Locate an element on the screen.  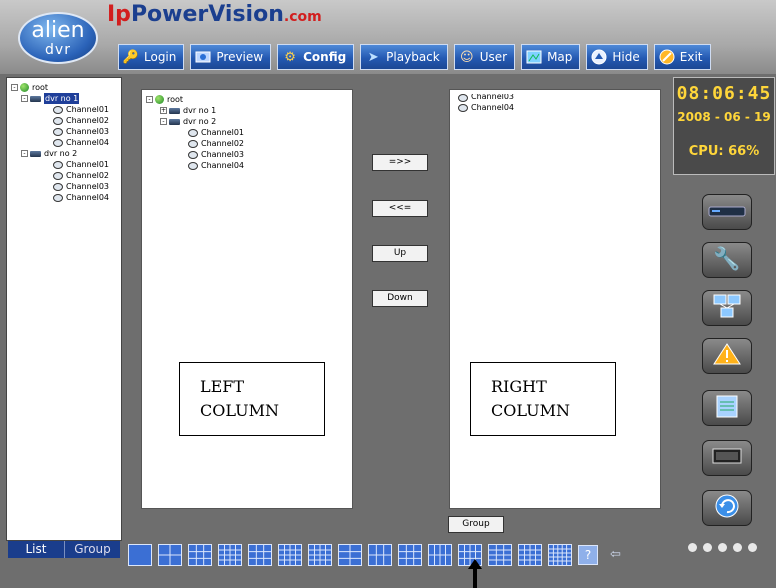
help-button: ? is located at coordinates (588, 555).